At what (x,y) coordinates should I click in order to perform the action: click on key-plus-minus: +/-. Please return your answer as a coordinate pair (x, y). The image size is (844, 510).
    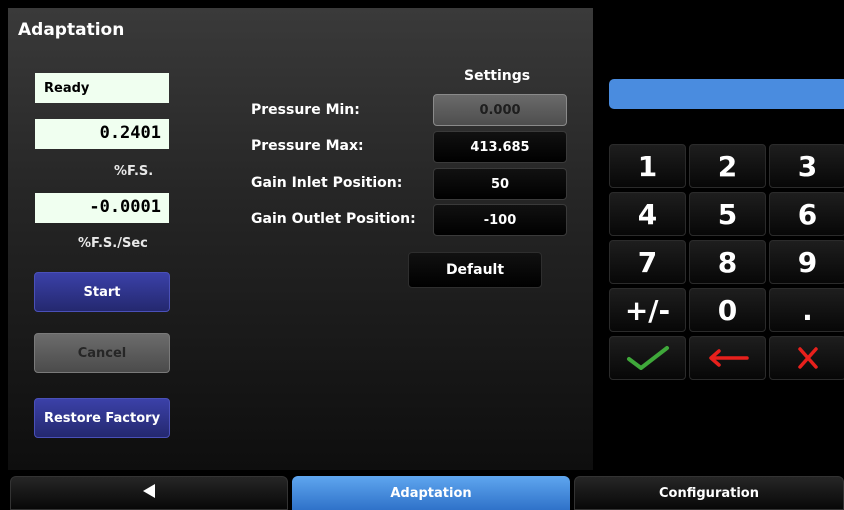
    Looking at the image, I should click on (647, 310).